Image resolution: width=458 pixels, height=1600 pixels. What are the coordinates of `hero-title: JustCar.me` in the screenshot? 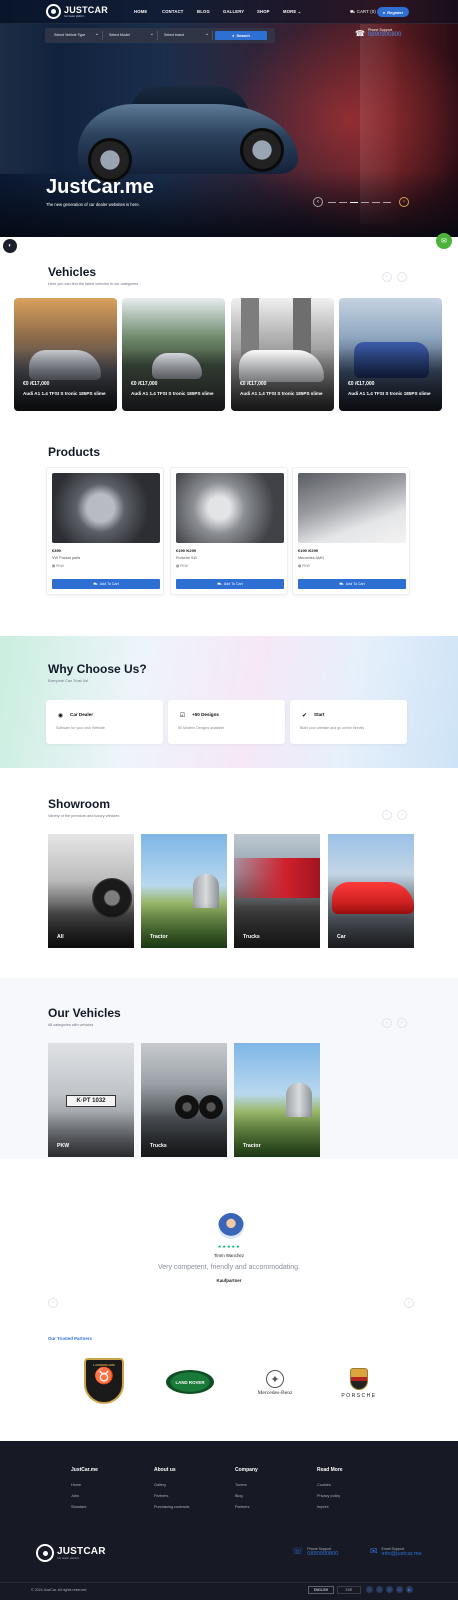 It's located at (100, 187).